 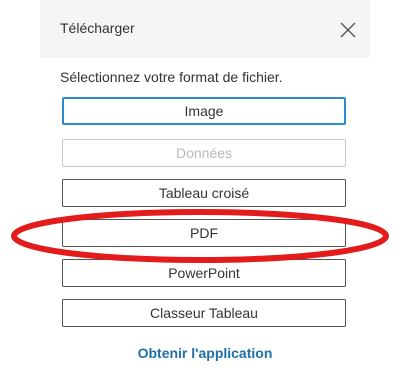 What do you see at coordinates (205, 353) in the screenshot?
I see `get-app-link: Obtenir l'application` at bounding box center [205, 353].